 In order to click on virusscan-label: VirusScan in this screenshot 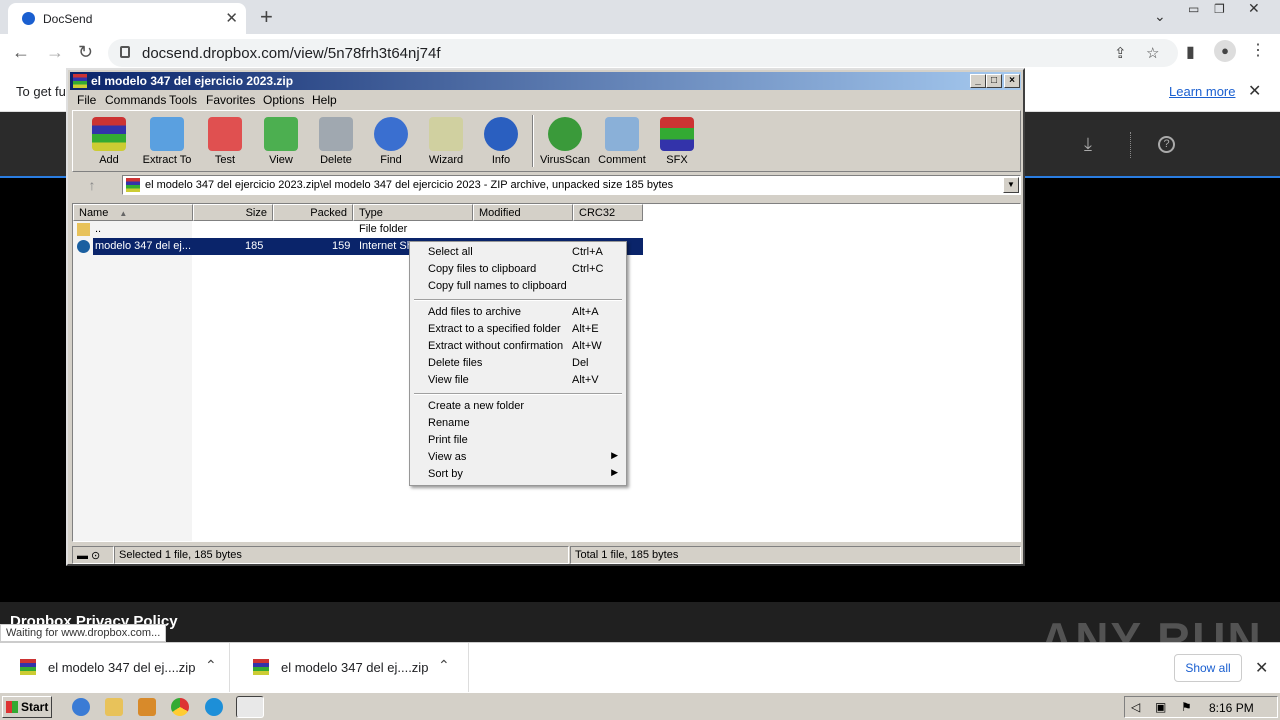, I will do `click(565, 160)`.